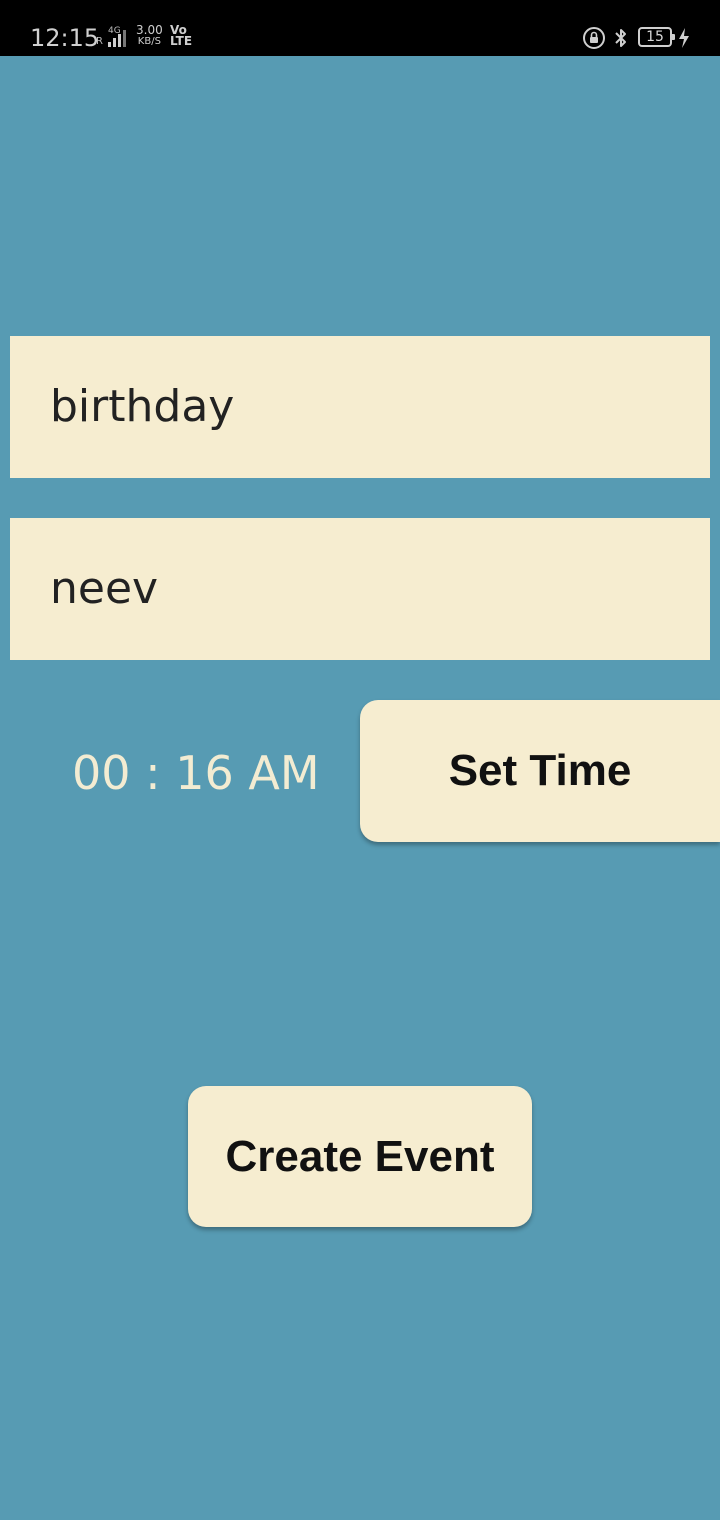 The width and height of the screenshot is (720, 1520). I want to click on volte-indicator: Vo LTE, so click(181, 36).